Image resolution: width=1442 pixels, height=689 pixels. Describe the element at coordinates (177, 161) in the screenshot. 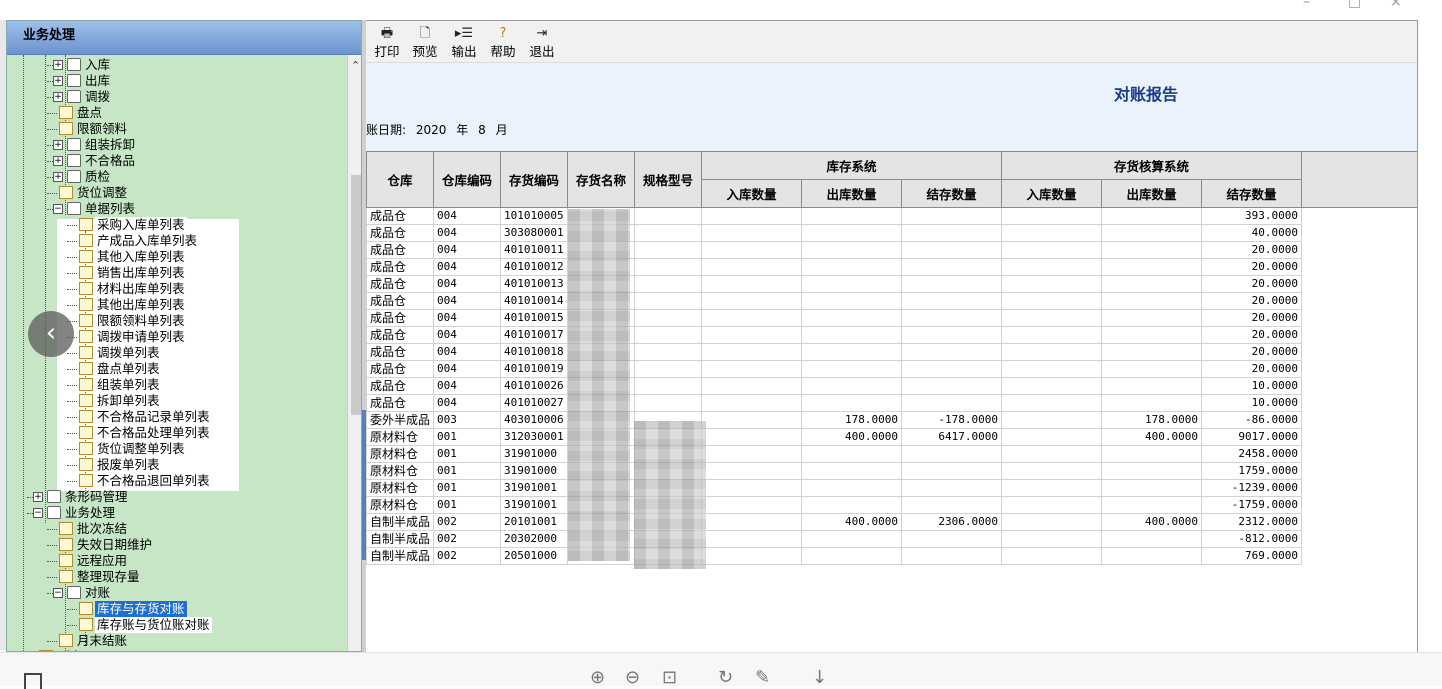

I see `tree-node: + 不合格品` at that location.